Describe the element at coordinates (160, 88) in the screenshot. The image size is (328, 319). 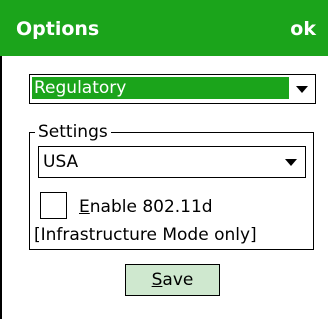
I see `mode-dropdown-value: Regulatory` at that location.